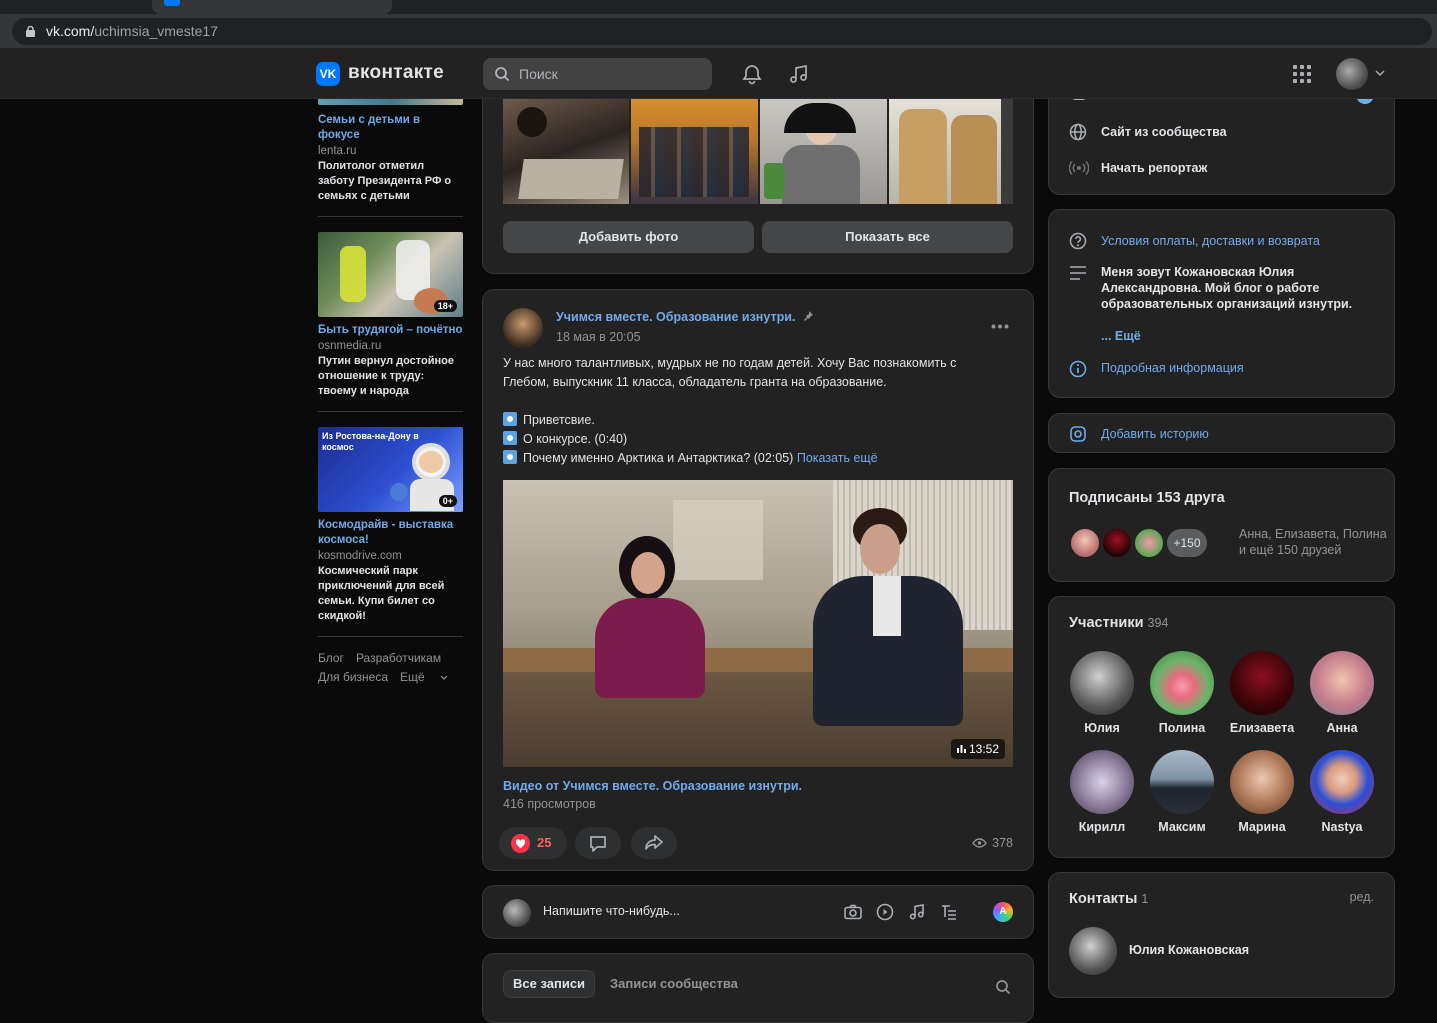 This screenshot has height=1023, width=1437. What do you see at coordinates (360, 556) in the screenshot?
I see `ad-source: kosmodrive.com` at bounding box center [360, 556].